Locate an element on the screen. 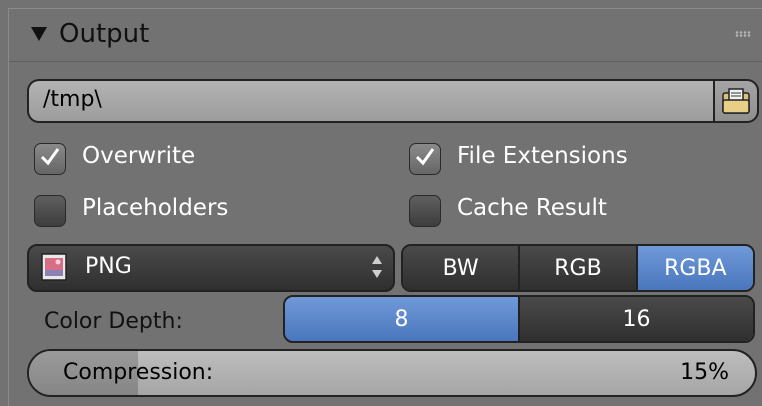 Image resolution: width=762 pixels, height=406 pixels. overwrite-checkbox-row: Overwrite is located at coordinates (184, 159).